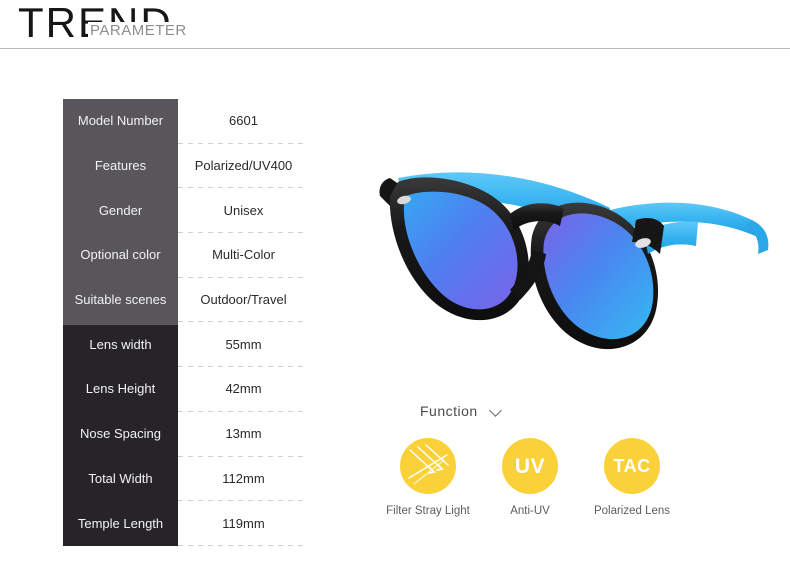  I want to click on function-header: Function, so click(461, 411).